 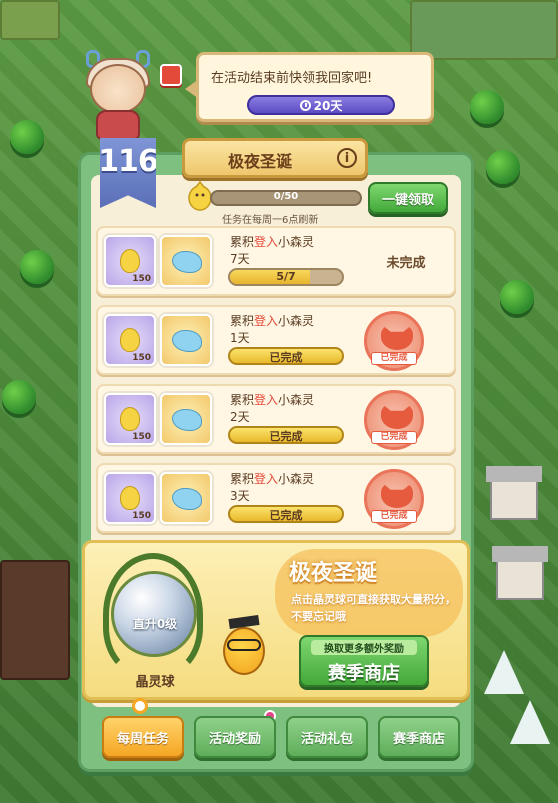 I want to click on active-tab-marker, so click(x=140, y=706).